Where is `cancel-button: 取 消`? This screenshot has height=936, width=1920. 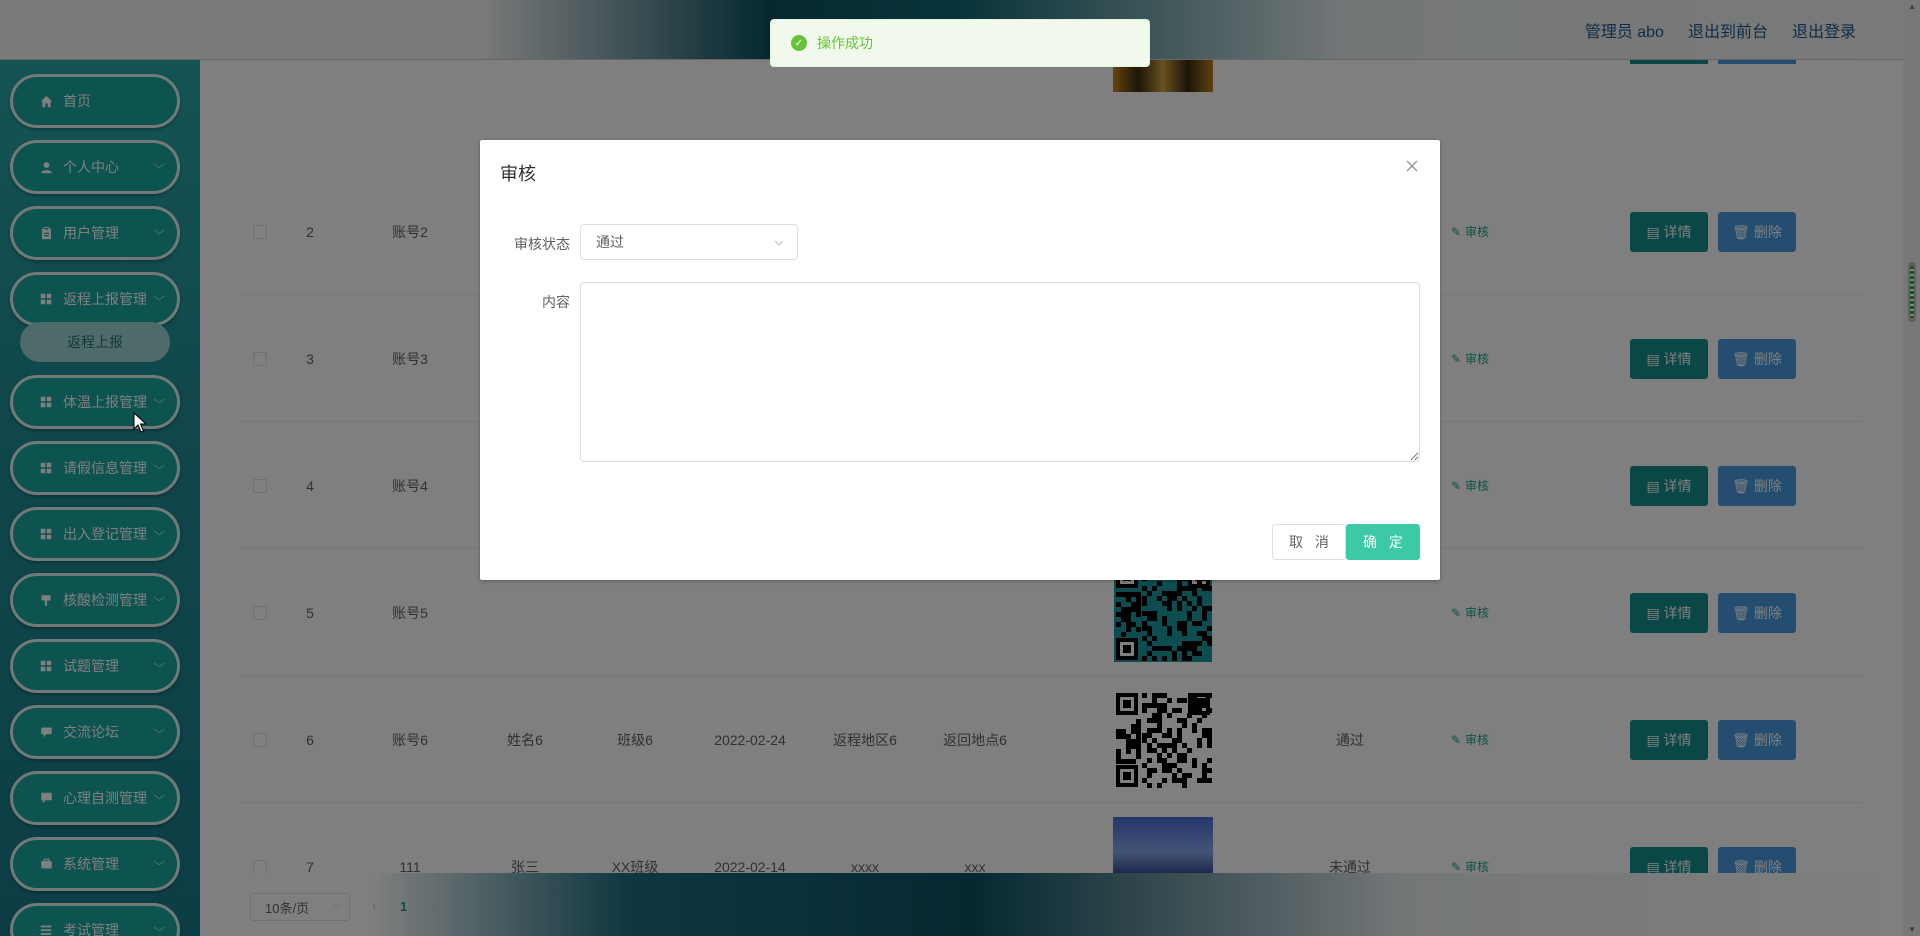 cancel-button: 取 消 is located at coordinates (1309, 542).